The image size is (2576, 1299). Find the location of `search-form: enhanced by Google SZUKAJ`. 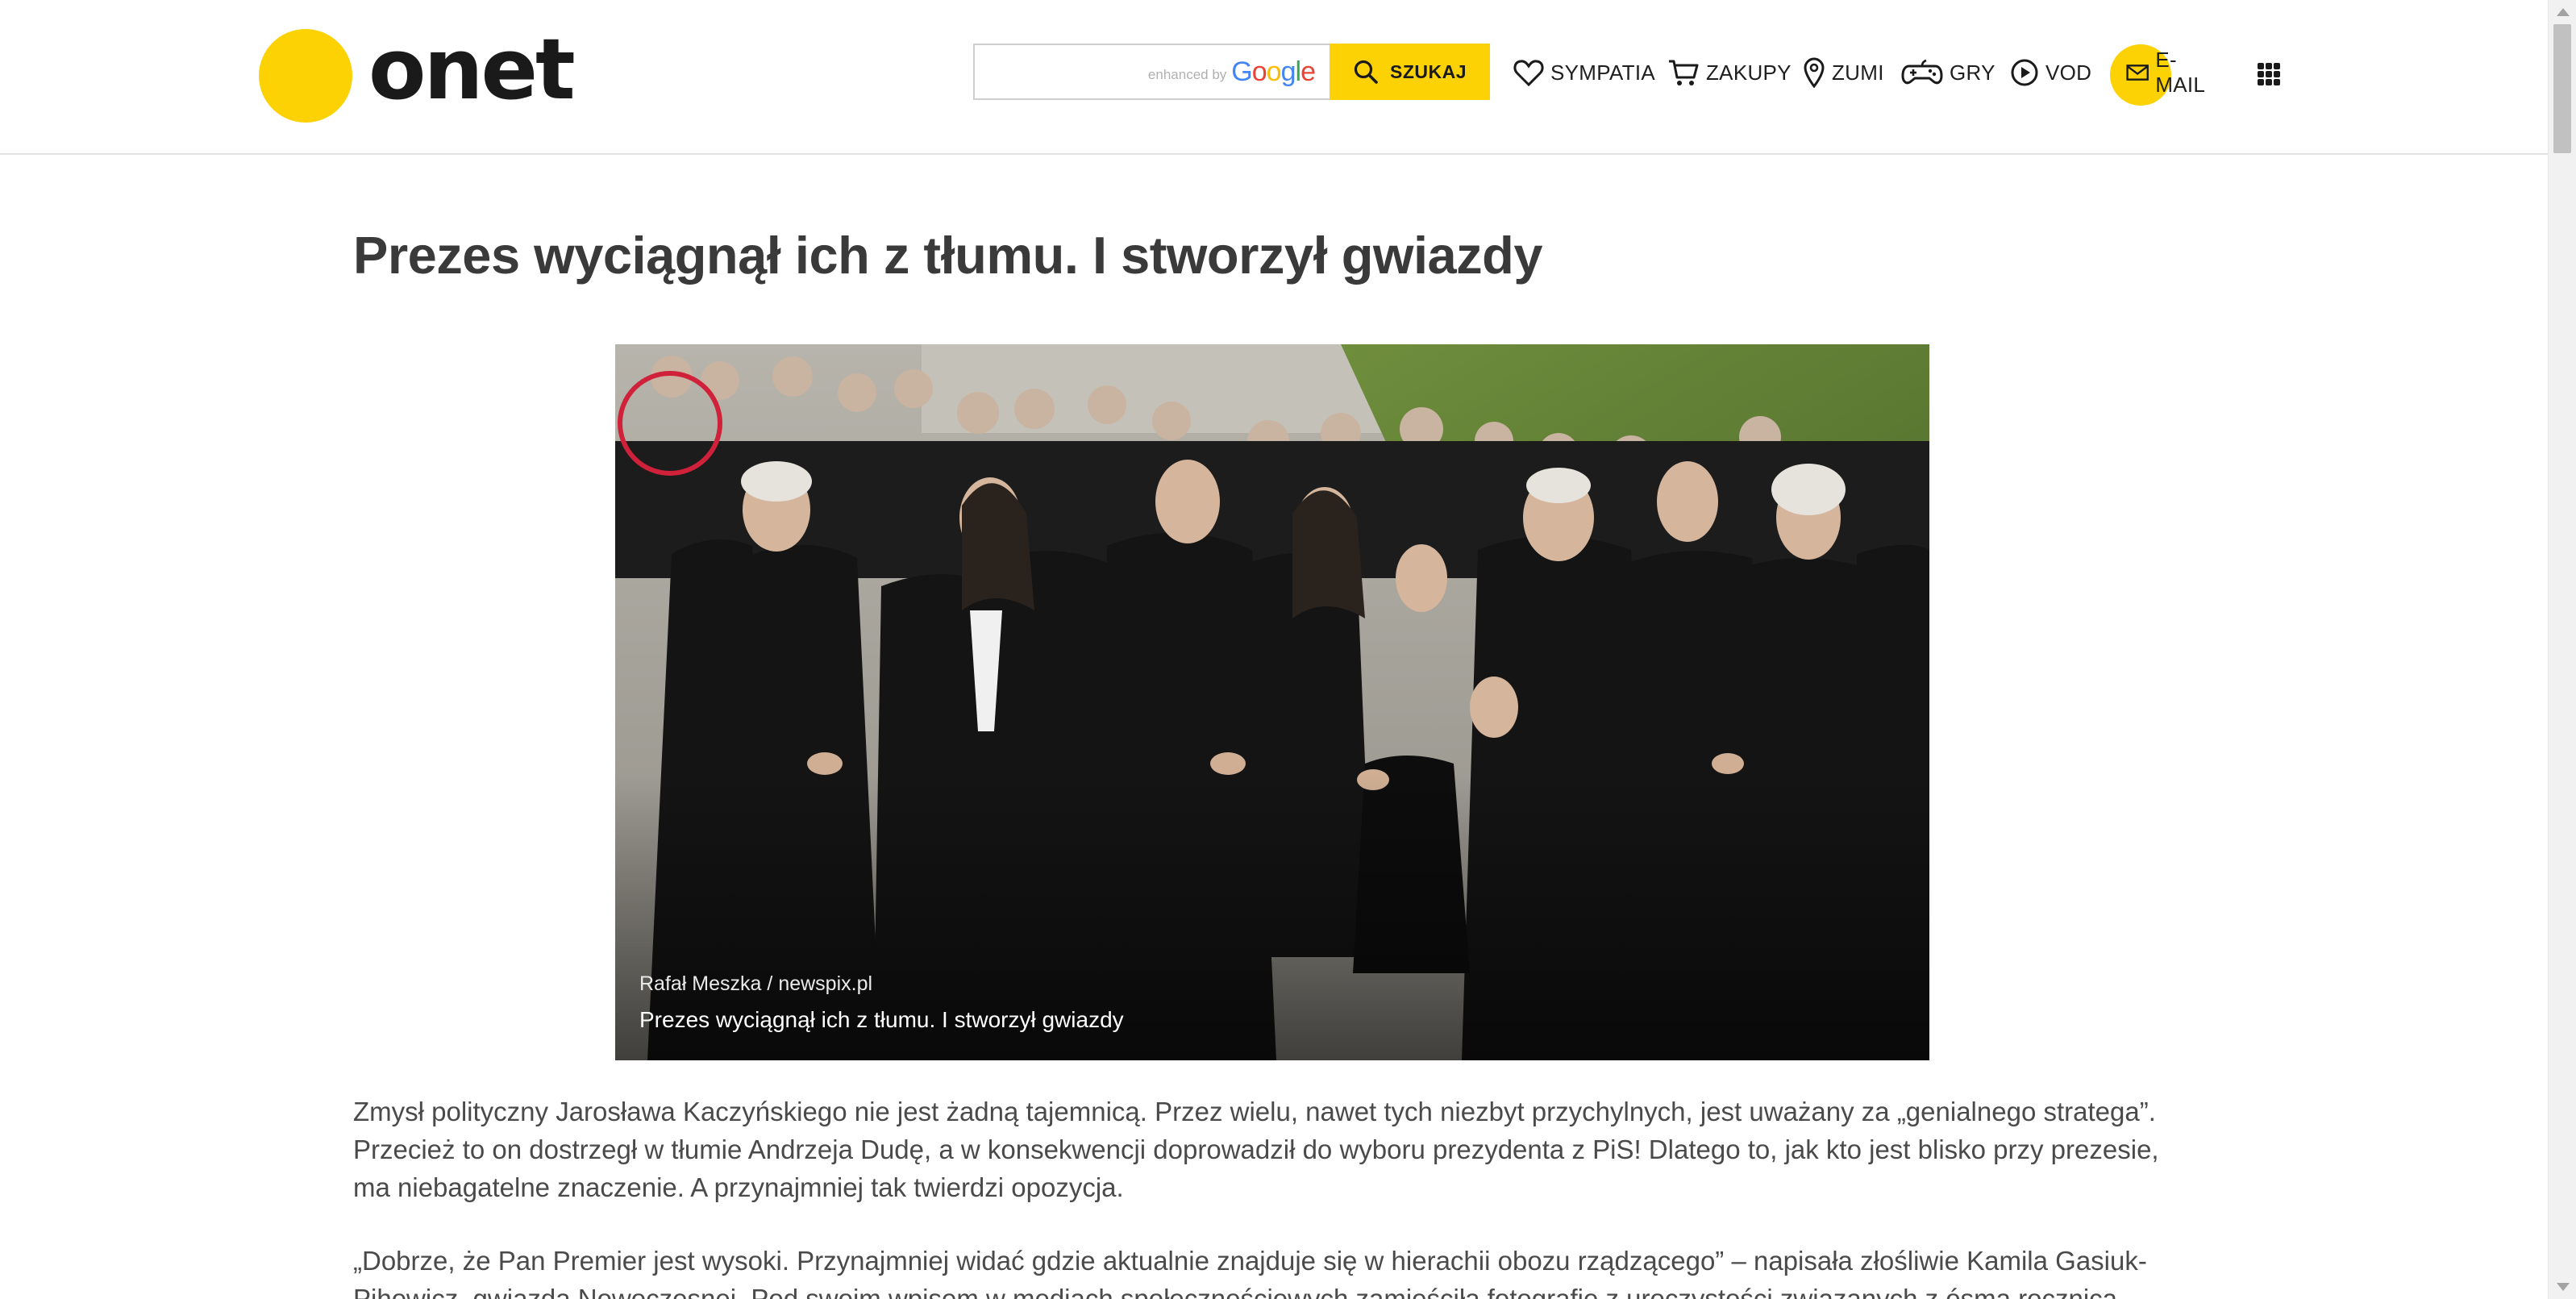

search-form: enhanced by Google SZUKAJ is located at coordinates (1231, 72).